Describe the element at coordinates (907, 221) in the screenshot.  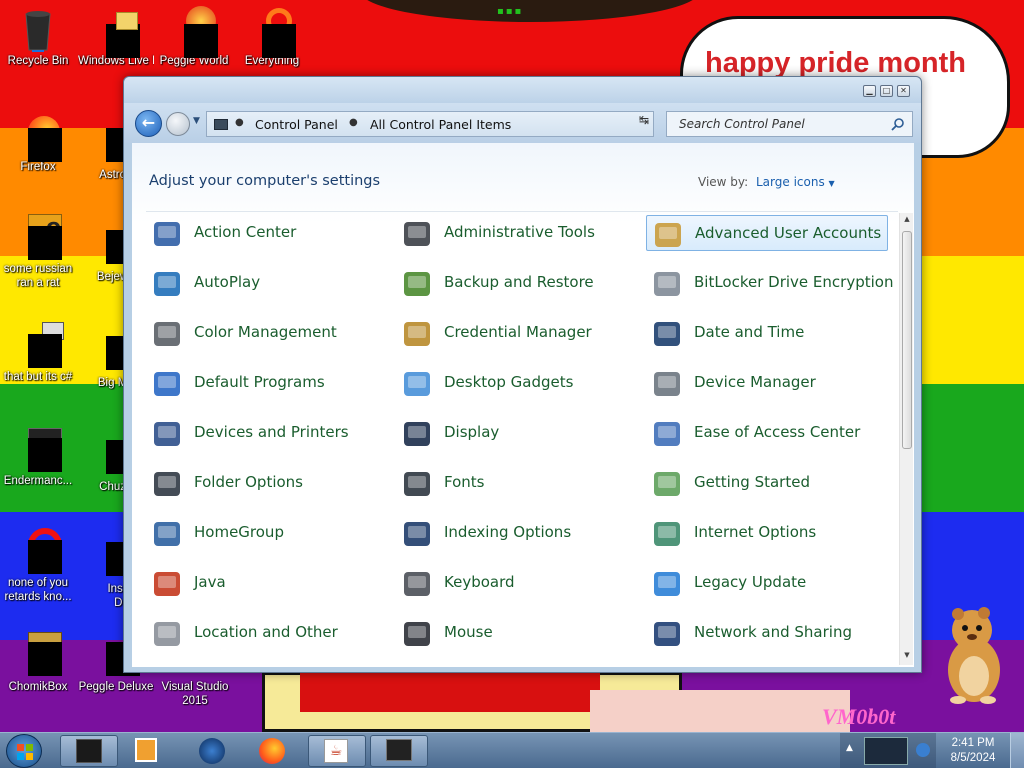
I see `scroll-up-arrow-icon: ▲` at that location.